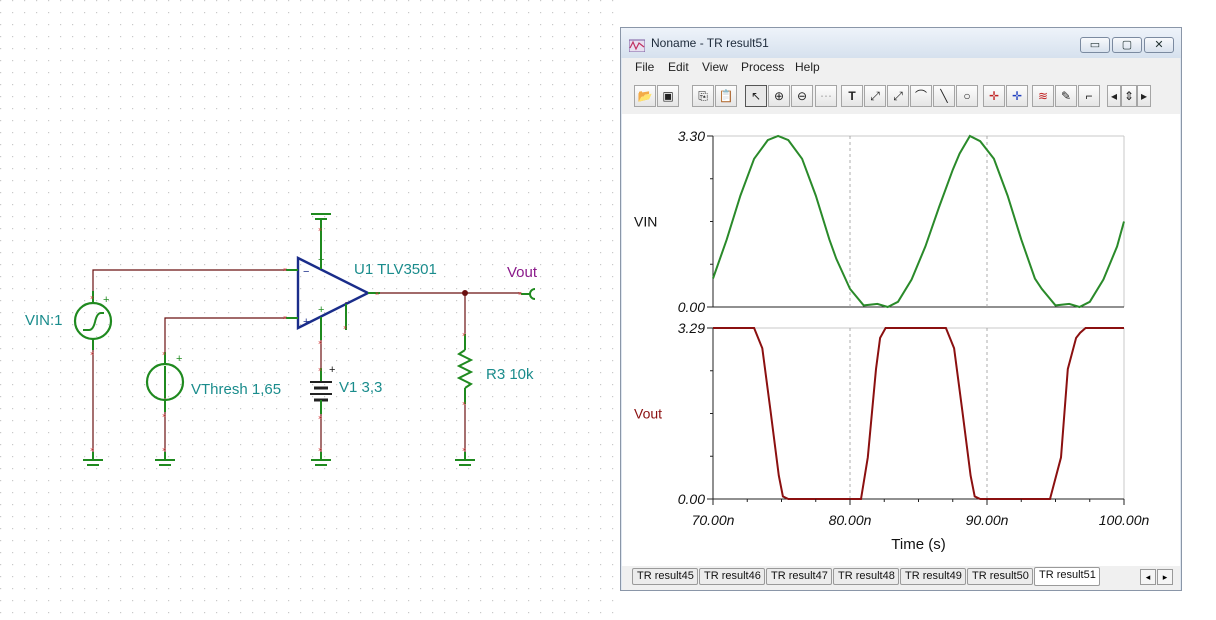 The height and width of the screenshot is (620, 1216). Describe the element at coordinates (648, 414) in the screenshot. I see `series-label-vout: Vout` at that location.